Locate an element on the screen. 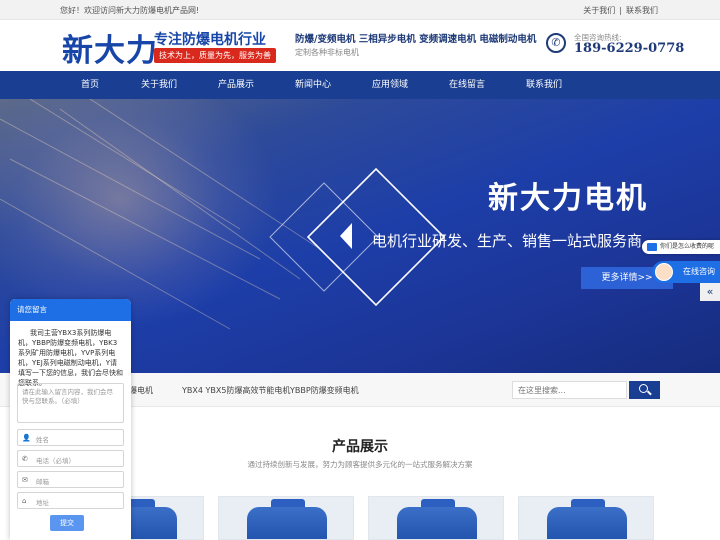  agent-avatar is located at coordinates (664, 272).